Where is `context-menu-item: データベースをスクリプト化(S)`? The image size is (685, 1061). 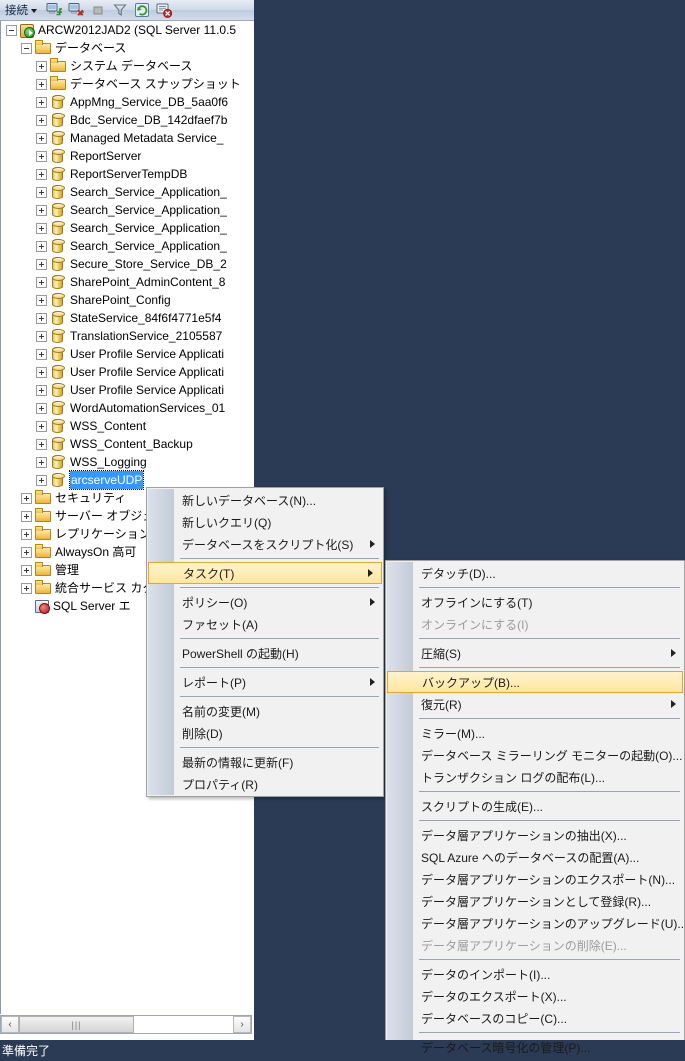
context-menu-item: データベースをスクリプト化(S) is located at coordinates (265, 544).